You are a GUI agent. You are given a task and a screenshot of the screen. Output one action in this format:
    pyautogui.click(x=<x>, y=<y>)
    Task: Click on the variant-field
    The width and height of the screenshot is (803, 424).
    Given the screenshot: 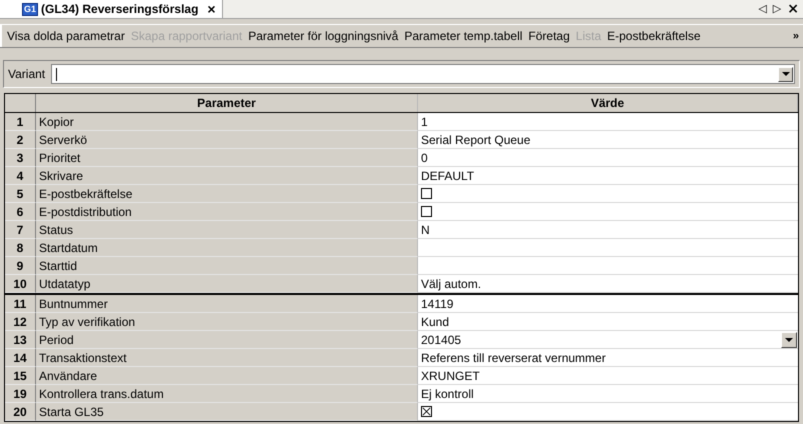 What is the action you would take?
    pyautogui.click(x=423, y=74)
    